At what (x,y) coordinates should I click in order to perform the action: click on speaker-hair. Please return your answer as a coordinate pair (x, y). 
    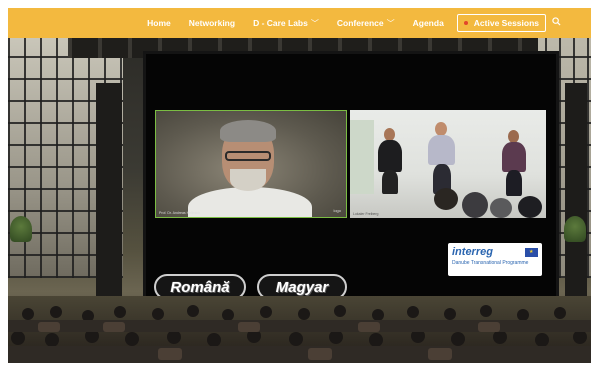
    Looking at the image, I should click on (248, 131).